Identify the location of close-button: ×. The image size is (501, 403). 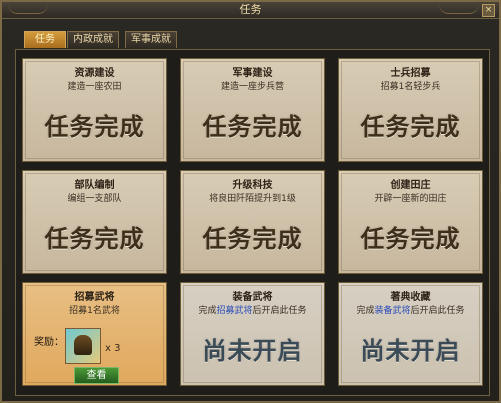
(488, 10).